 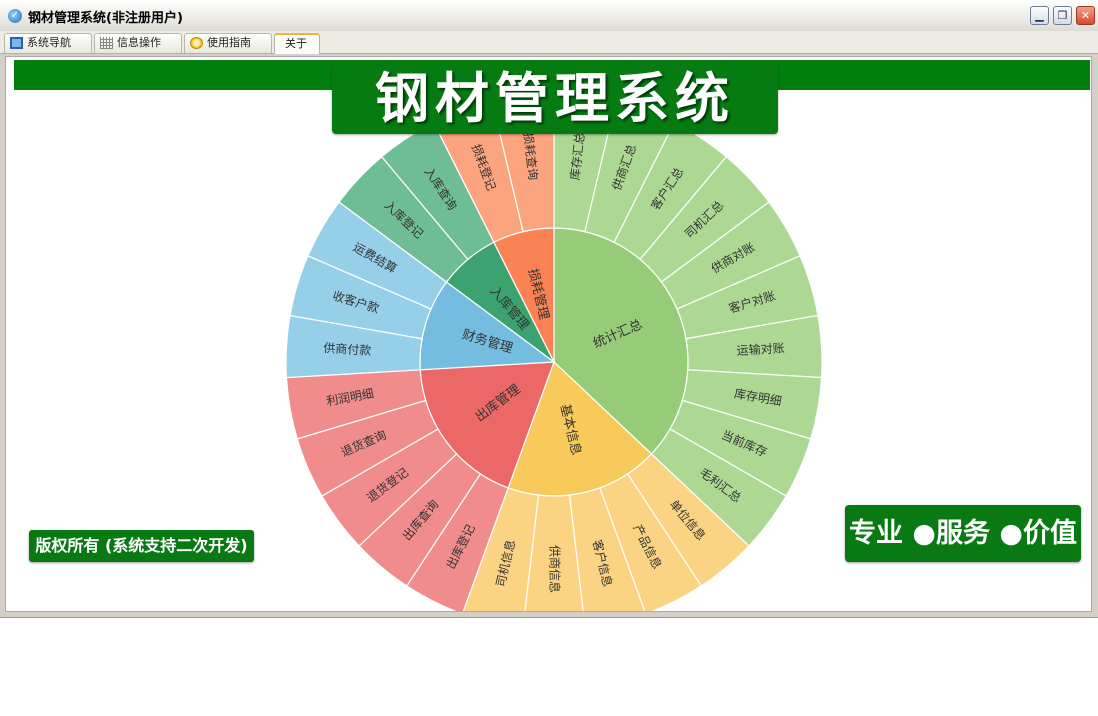 What do you see at coordinates (15, 16) in the screenshot?
I see `app-logo-icon: ✓` at bounding box center [15, 16].